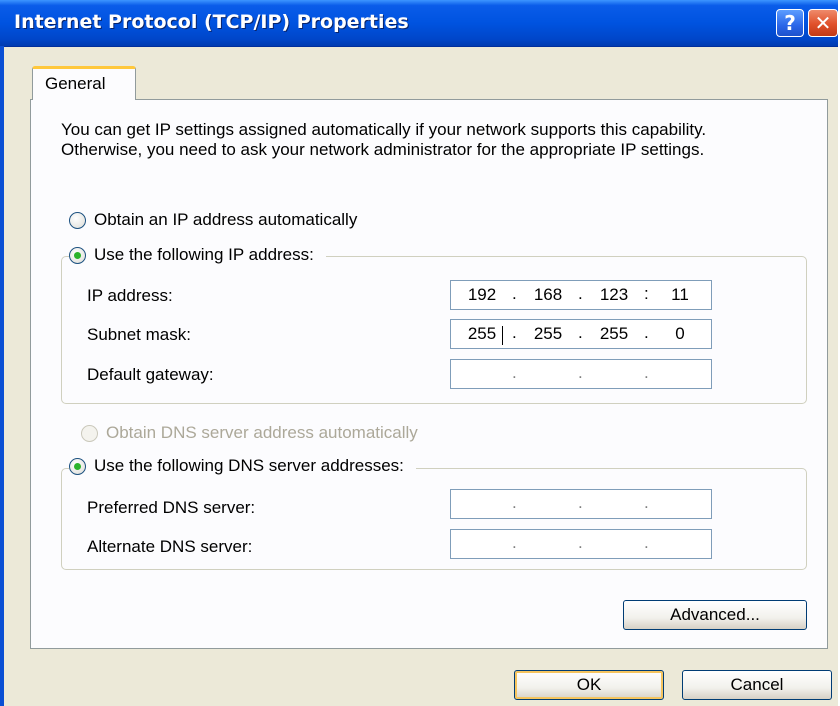 This screenshot has width=840, height=706. I want to click on close-icon: ✕, so click(823, 23).